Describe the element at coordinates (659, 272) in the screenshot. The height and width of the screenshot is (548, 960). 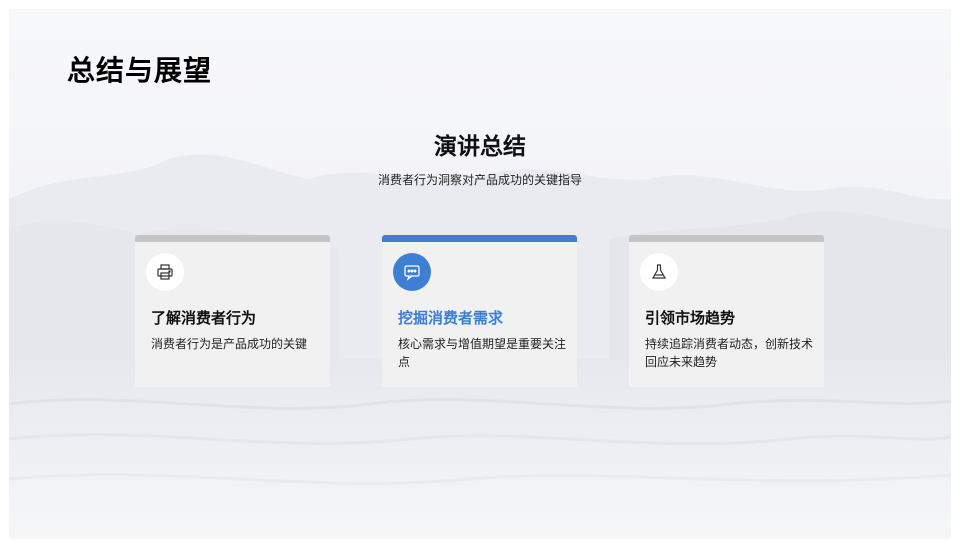
I see `flask-icon` at that location.